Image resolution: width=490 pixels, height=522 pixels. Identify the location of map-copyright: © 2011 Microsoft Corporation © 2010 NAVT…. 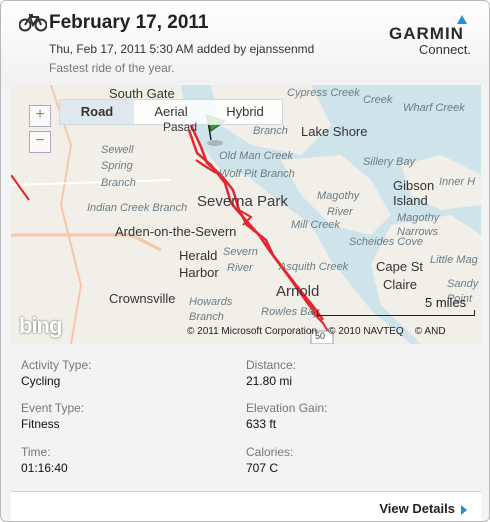
(316, 331).